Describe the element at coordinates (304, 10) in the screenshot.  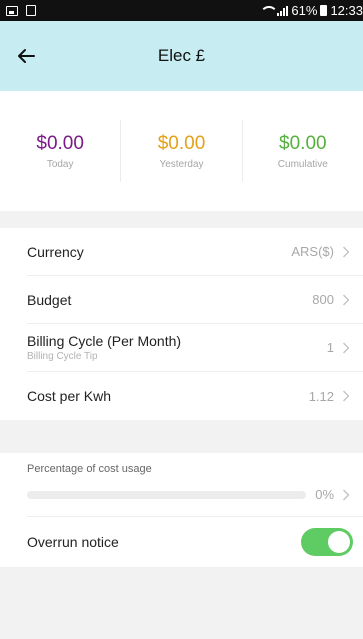
I see `battery-percentage: 61%` at that location.